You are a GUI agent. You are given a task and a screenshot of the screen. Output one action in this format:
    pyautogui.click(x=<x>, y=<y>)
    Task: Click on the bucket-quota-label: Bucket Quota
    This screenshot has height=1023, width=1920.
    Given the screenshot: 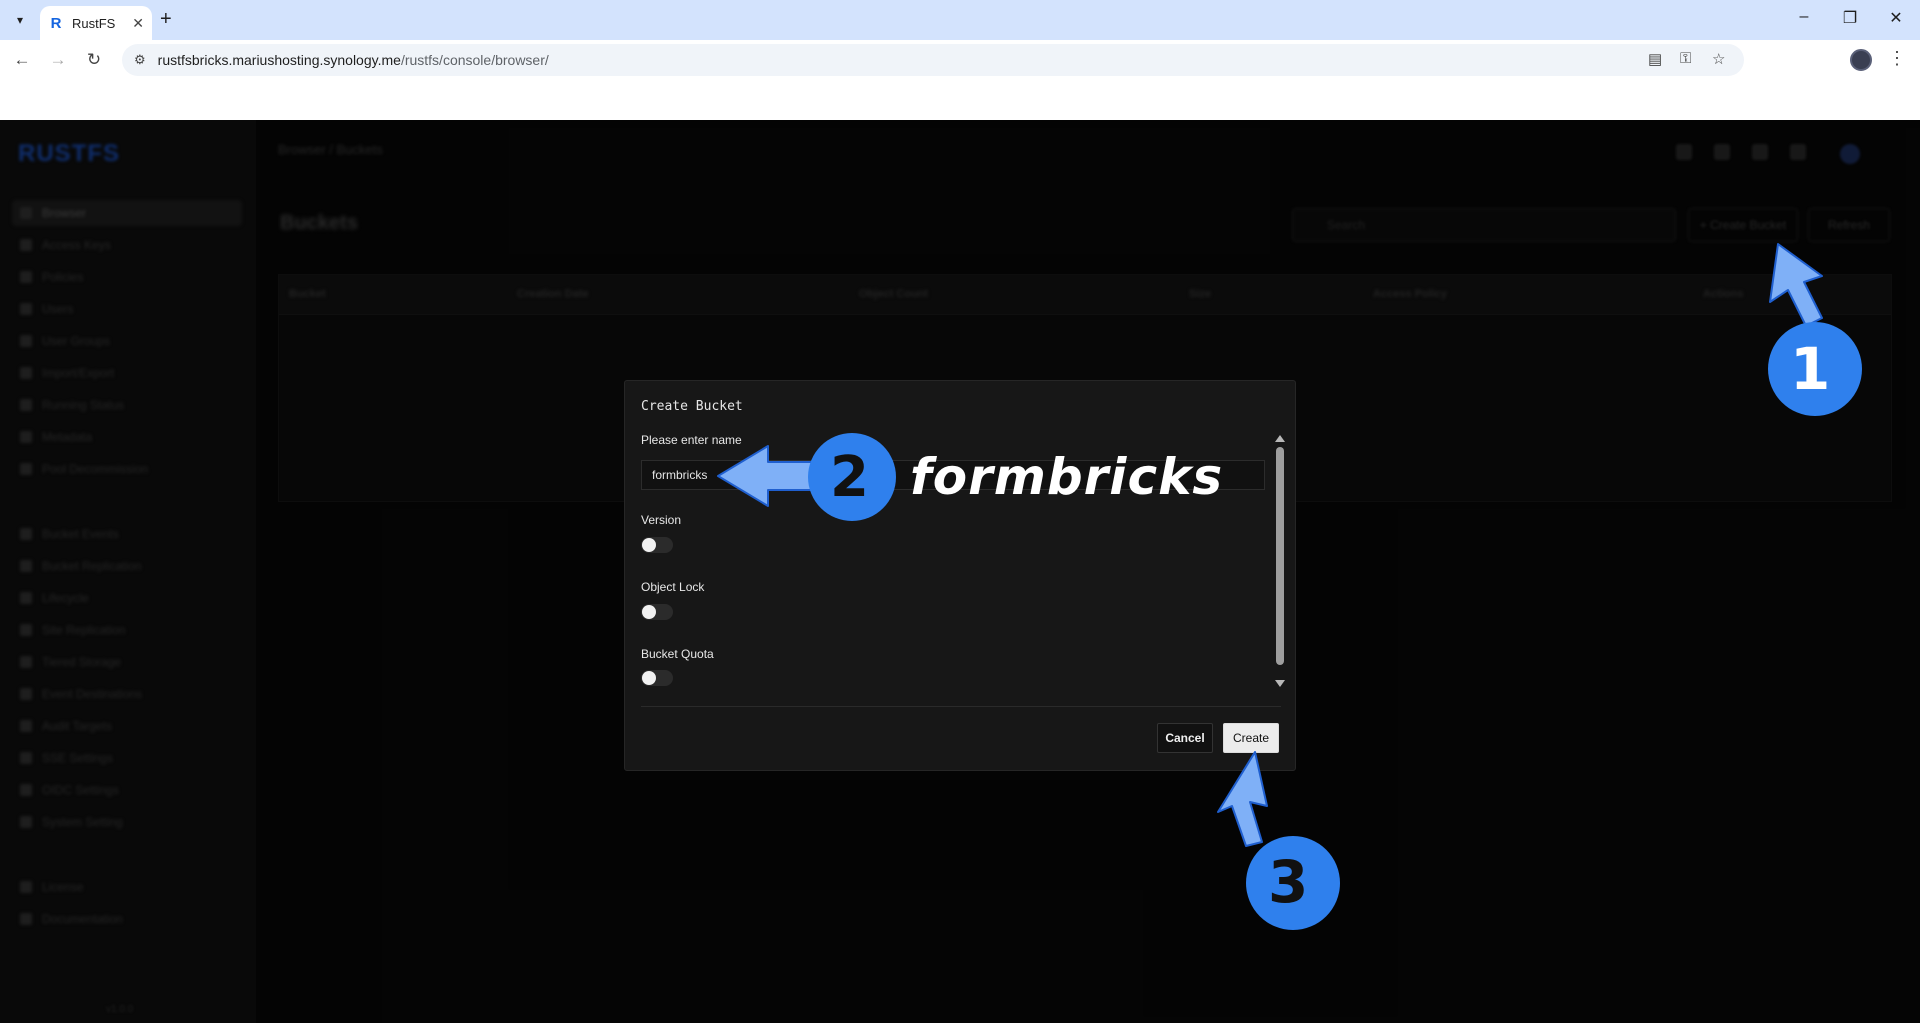 What is the action you would take?
    pyautogui.click(x=677, y=654)
    